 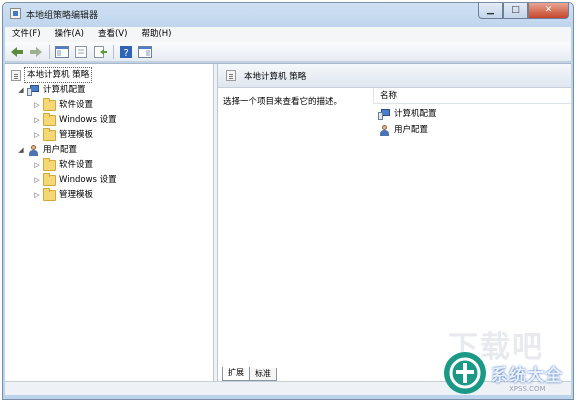 I want to click on menu-help: 帮助(H), so click(x=156, y=34).